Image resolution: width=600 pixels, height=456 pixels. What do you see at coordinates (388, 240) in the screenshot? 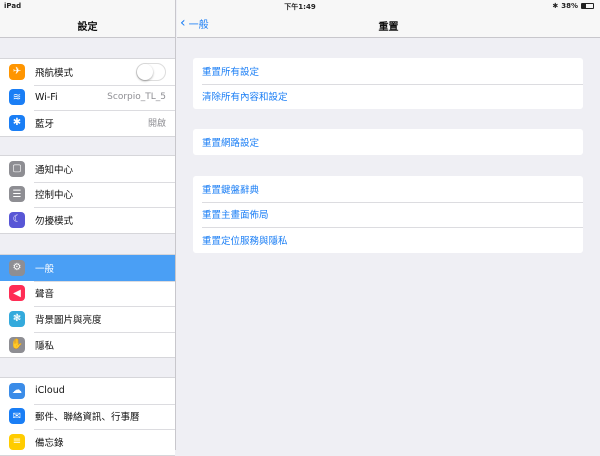
I see `reset-option: 重置定位服務與隱私` at bounding box center [388, 240].